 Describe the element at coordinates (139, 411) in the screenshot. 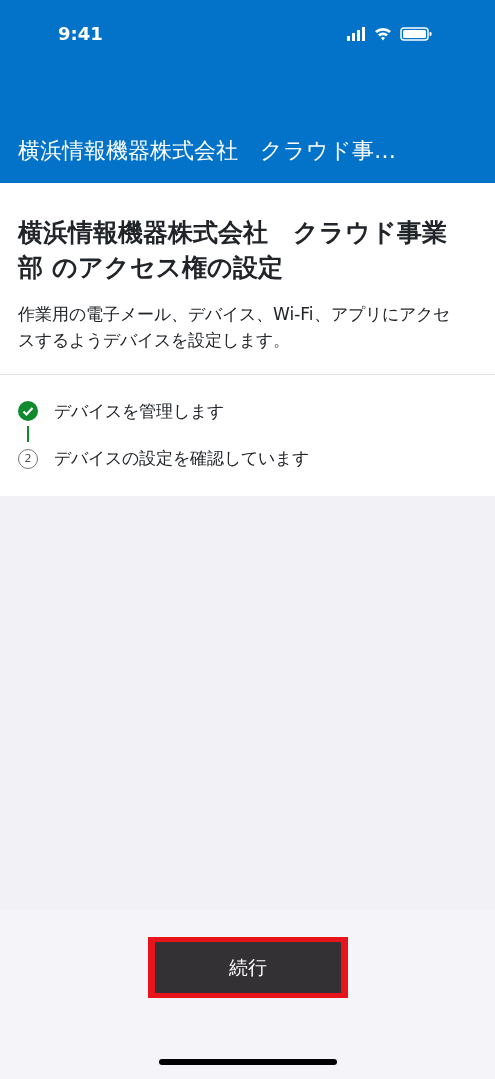

I see `step-label: デバイスを管理します` at that location.